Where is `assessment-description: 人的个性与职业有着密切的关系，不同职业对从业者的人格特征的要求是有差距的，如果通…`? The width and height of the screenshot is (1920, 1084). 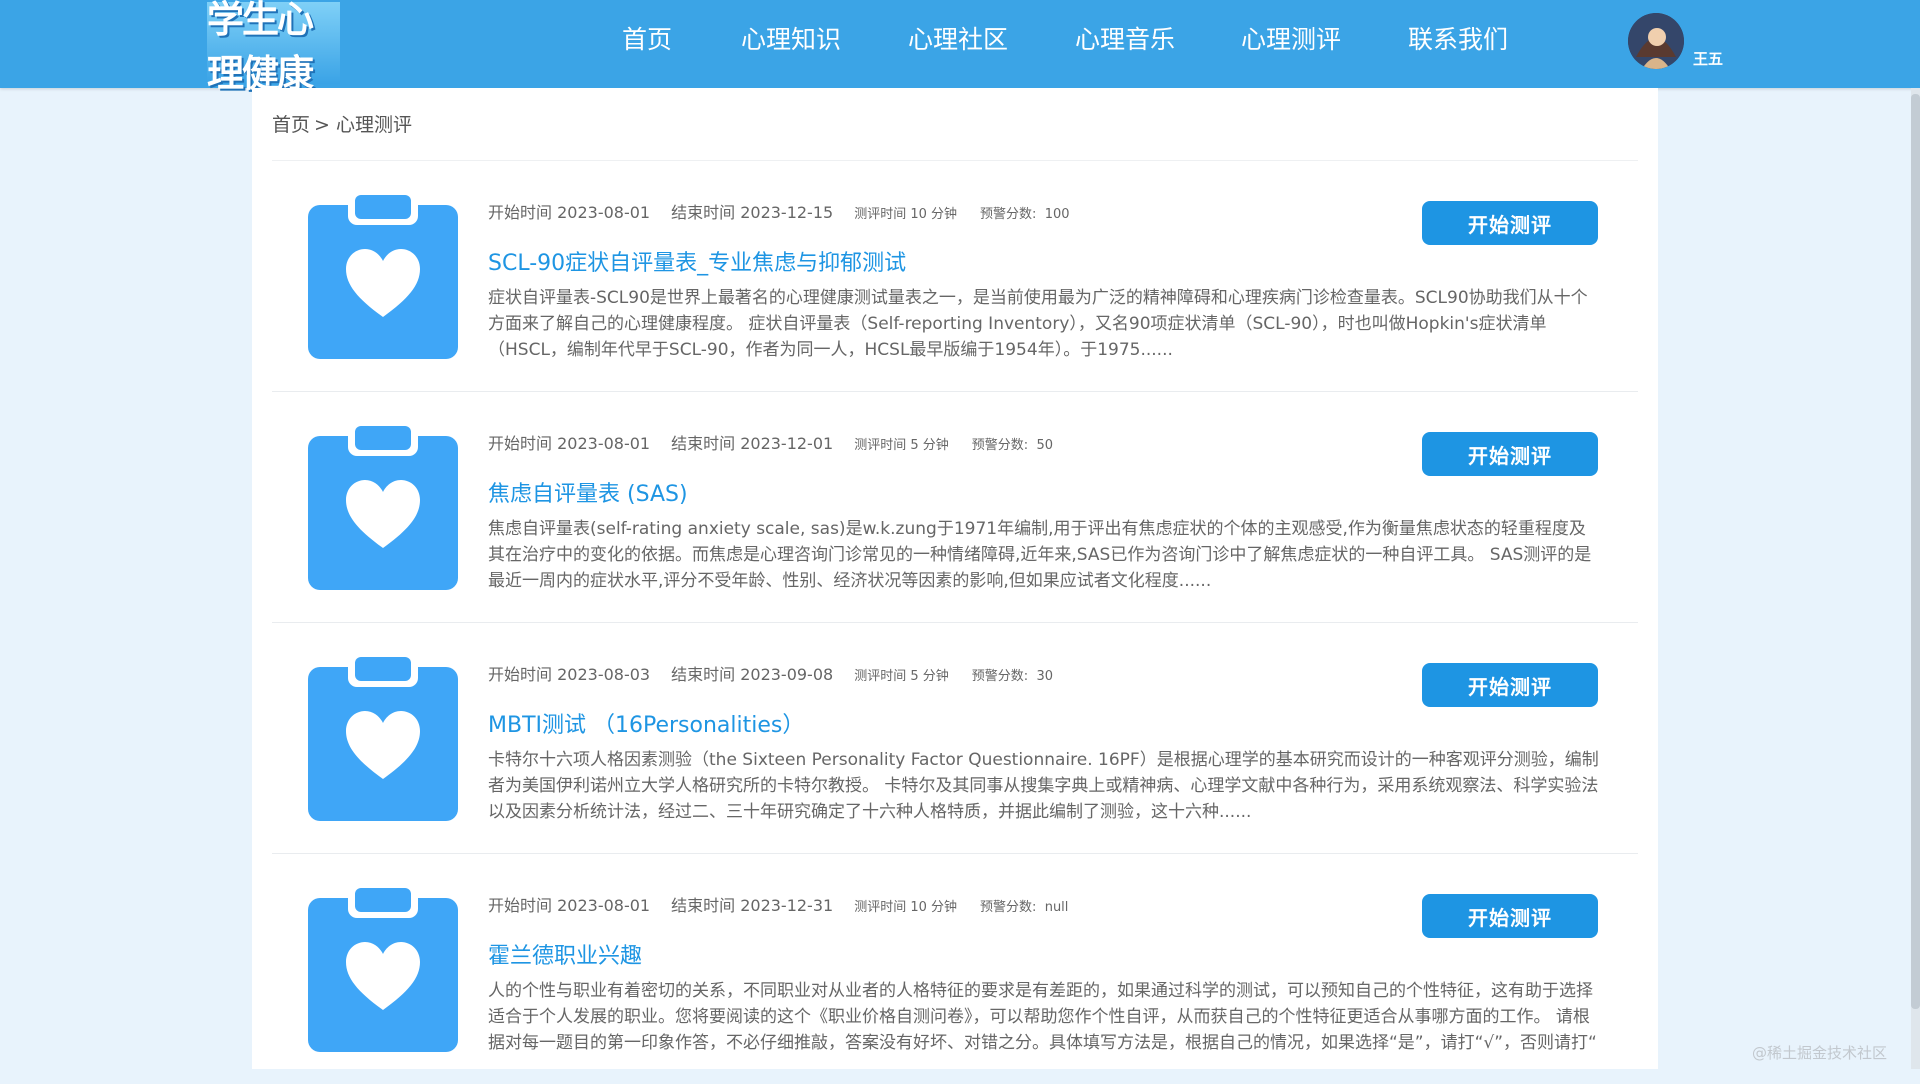 assessment-description: 人的个性与职业有着密切的关系，不同职业对从业者的人格特征的要求是有差距的，如果通… is located at coordinates (1042, 1017).